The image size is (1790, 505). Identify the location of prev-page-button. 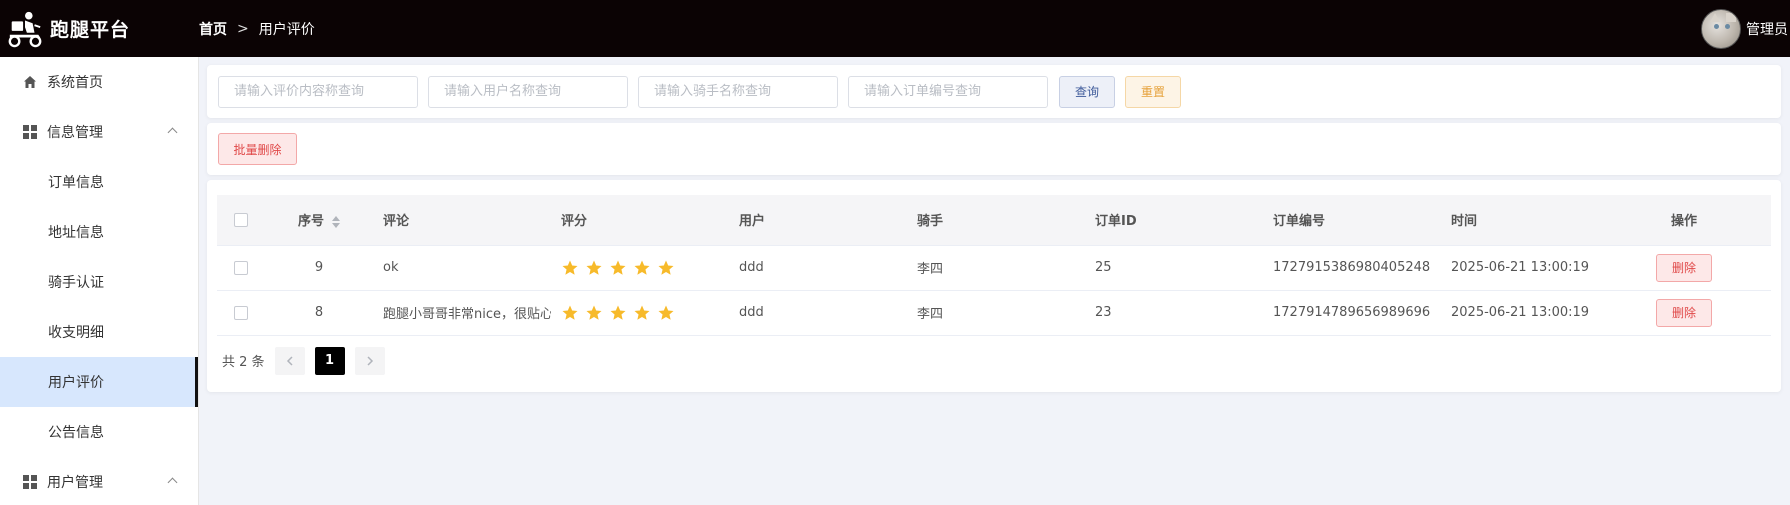
(289, 360).